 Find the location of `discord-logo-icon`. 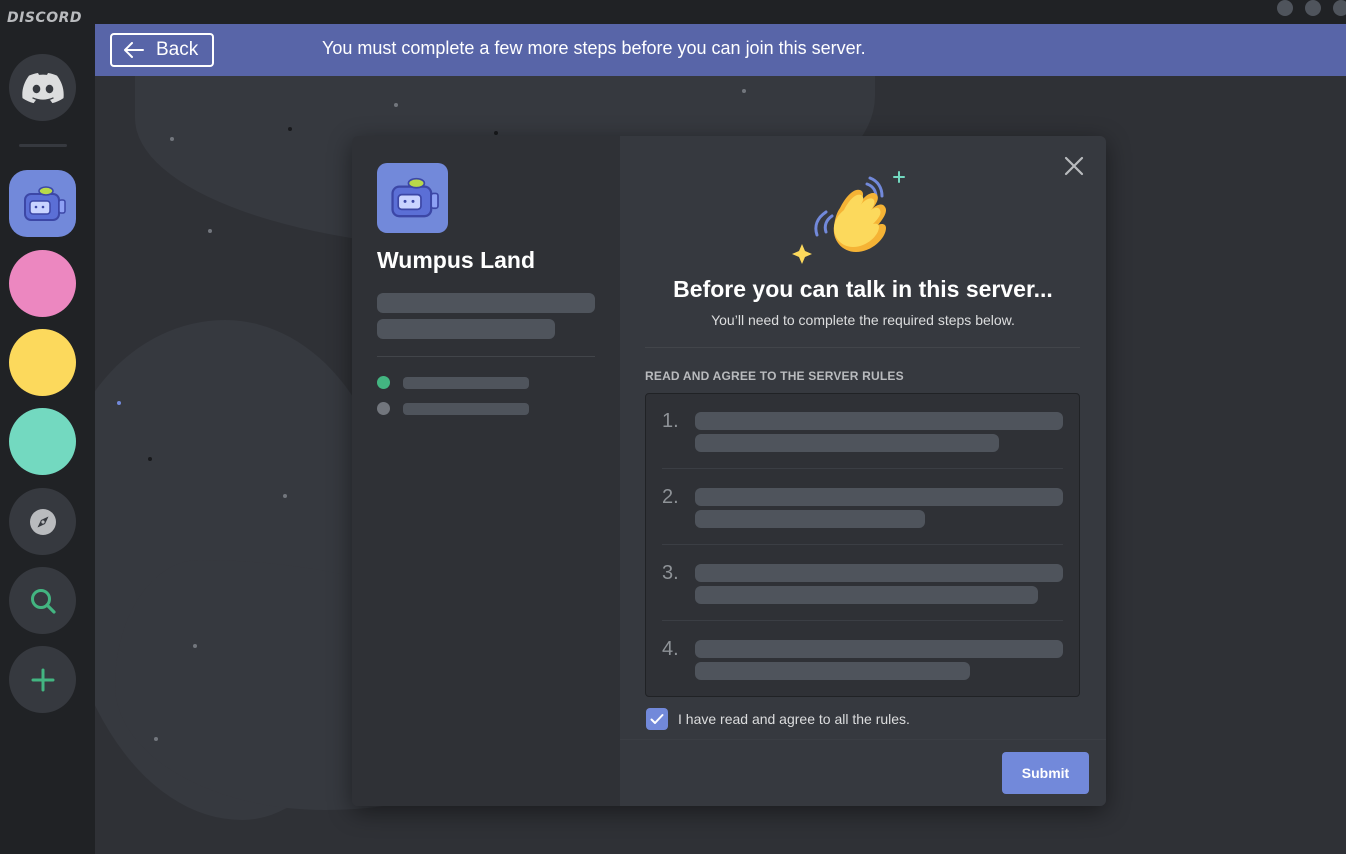

discord-logo-icon is located at coordinates (42, 87).